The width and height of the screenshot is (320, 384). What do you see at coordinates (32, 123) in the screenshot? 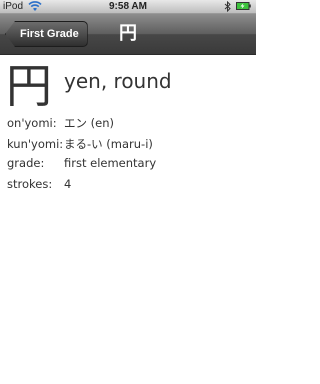
I see `onyomi-label: on'yomi:` at bounding box center [32, 123].